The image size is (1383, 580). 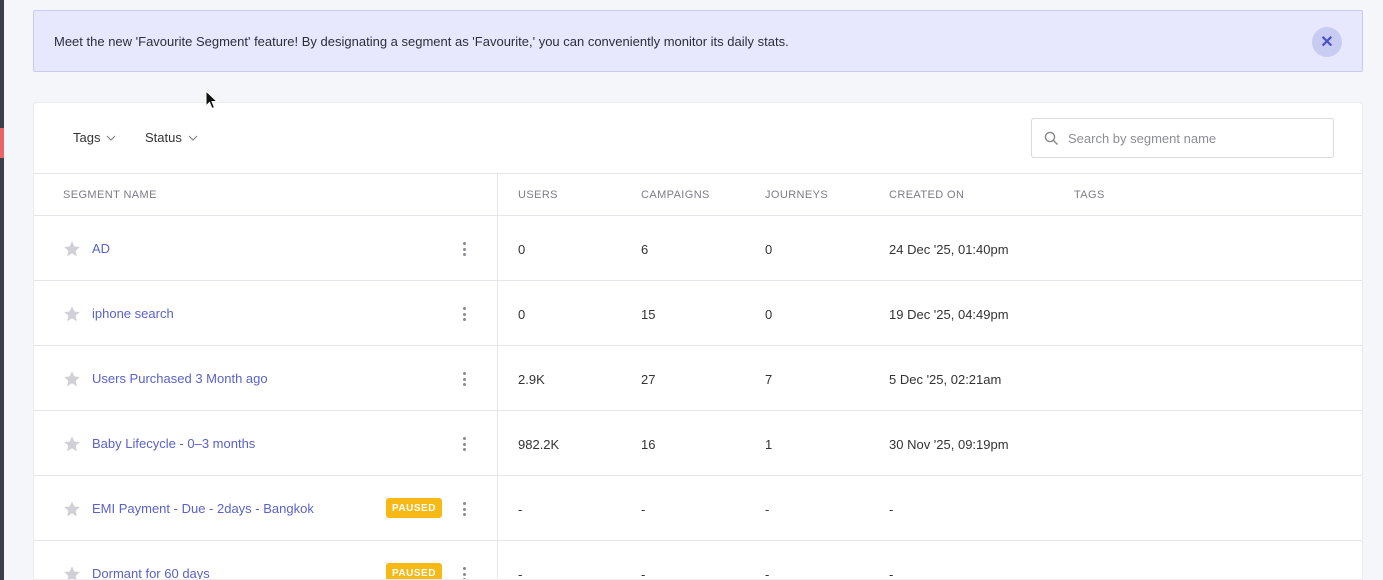 I want to click on column-header-campaigns: CAMPAIGNS, so click(x=675, y=195).